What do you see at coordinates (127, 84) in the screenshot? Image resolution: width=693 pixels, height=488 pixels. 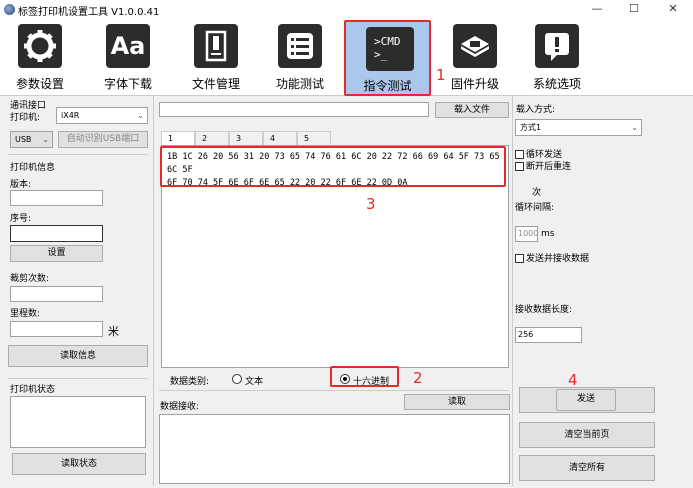 I see `toolbar-label: 字体下载` at bounding box center [127, 84].